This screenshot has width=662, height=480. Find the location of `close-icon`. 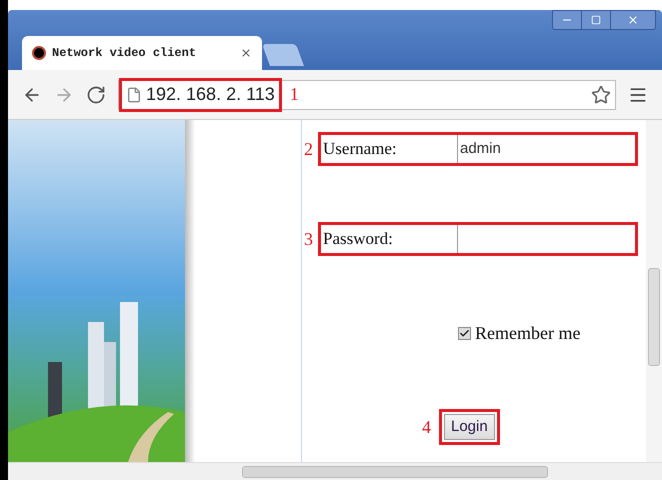

close-icon is located at coordinates (633, 20).